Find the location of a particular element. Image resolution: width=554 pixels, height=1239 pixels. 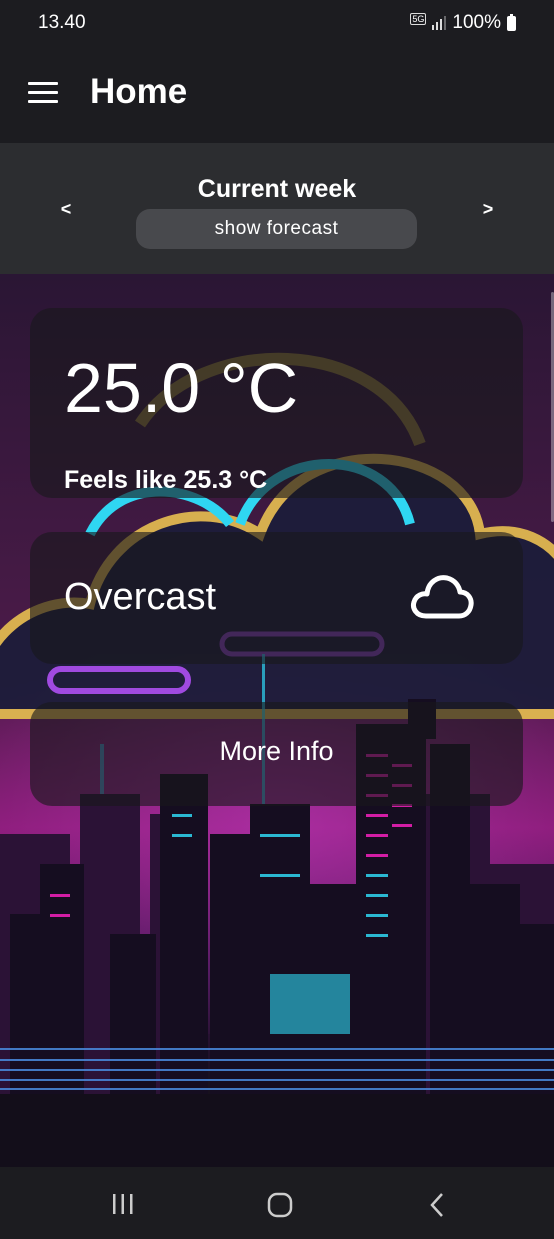

temperature-value: 25.0 °C is located at coordinates (181, 388).